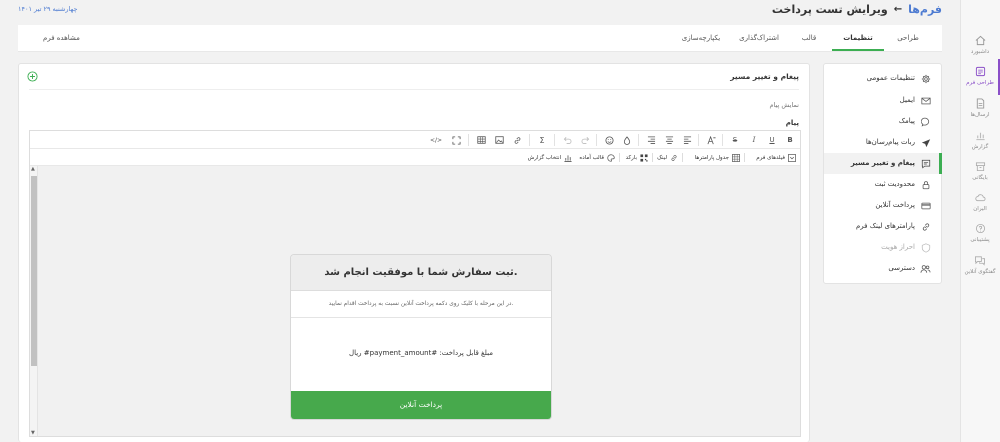 The height and width of the screenshot is (442, 1000). I want to click on params-table-label: جدول پارامترها, so click(711, 157).